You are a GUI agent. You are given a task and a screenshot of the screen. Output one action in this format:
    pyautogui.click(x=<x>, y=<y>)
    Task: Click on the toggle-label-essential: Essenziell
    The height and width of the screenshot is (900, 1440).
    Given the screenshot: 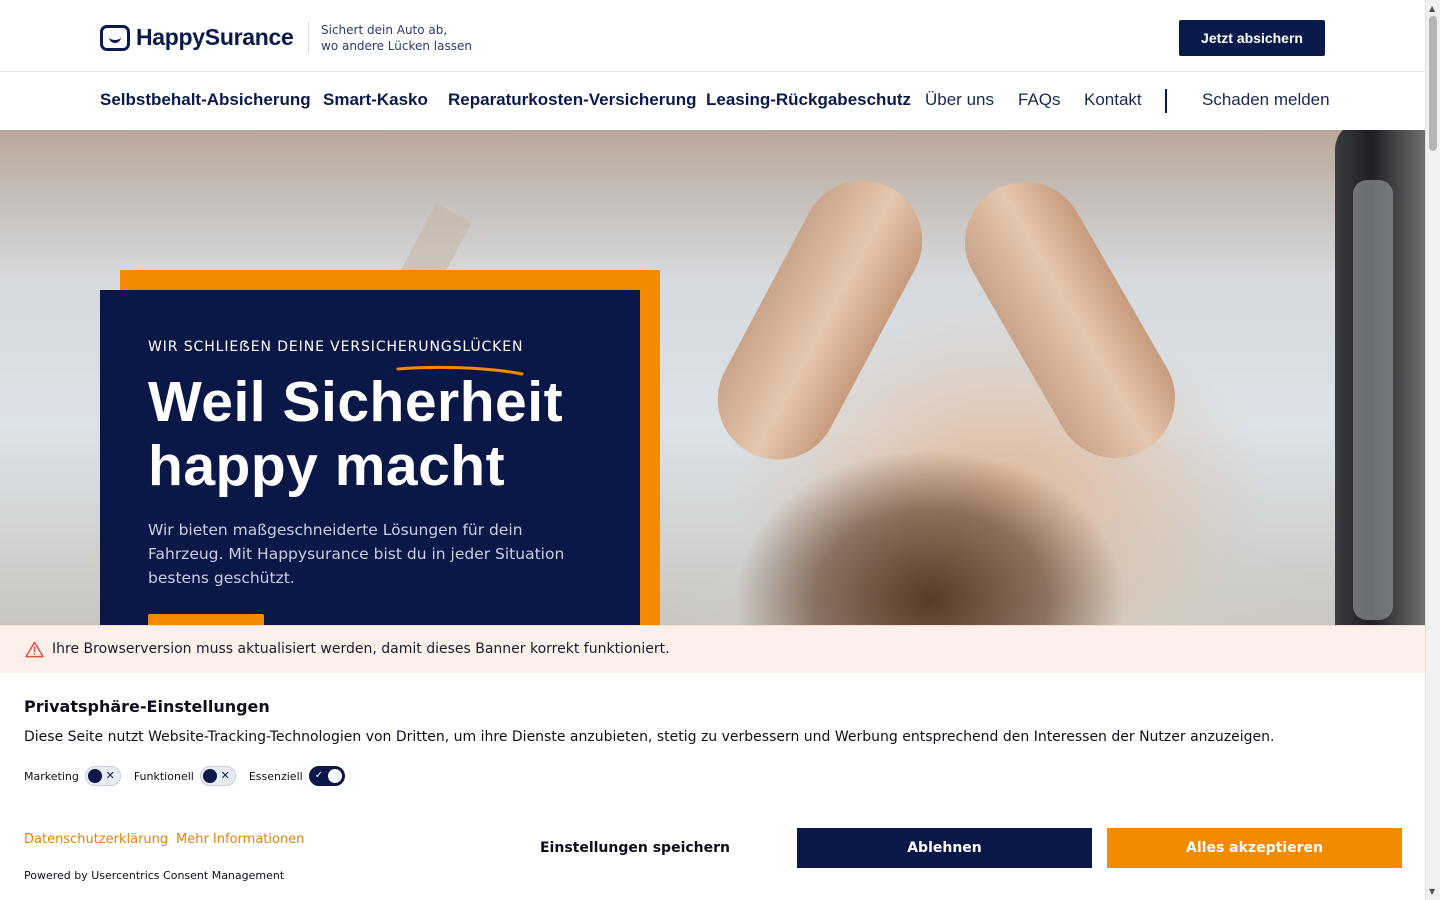 What is the action you would take?
    pyautogui.click(x=275, y=776)
    